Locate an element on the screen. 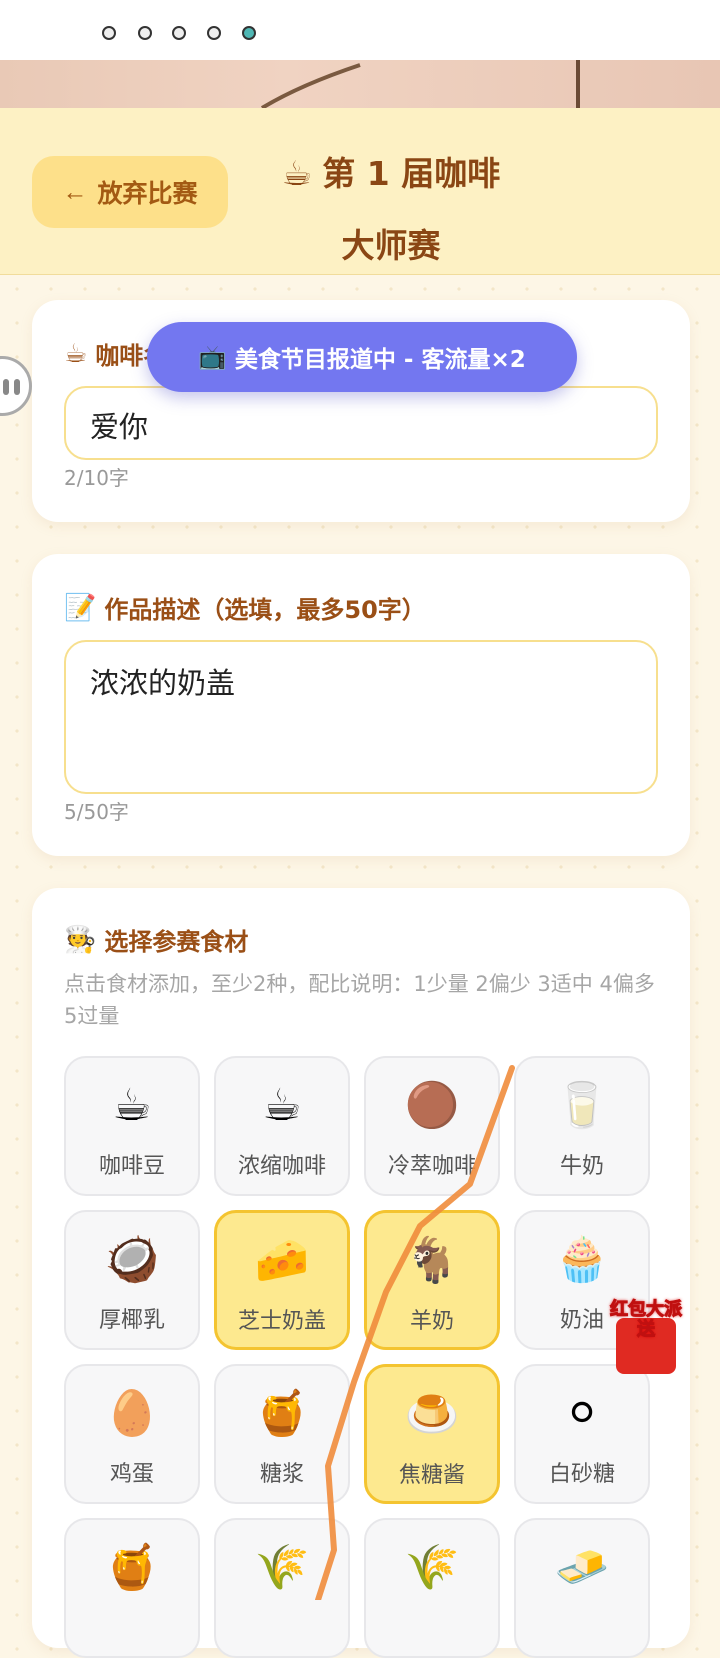  coffee-name-input: 爱你 is located at coordinates (361, 423).